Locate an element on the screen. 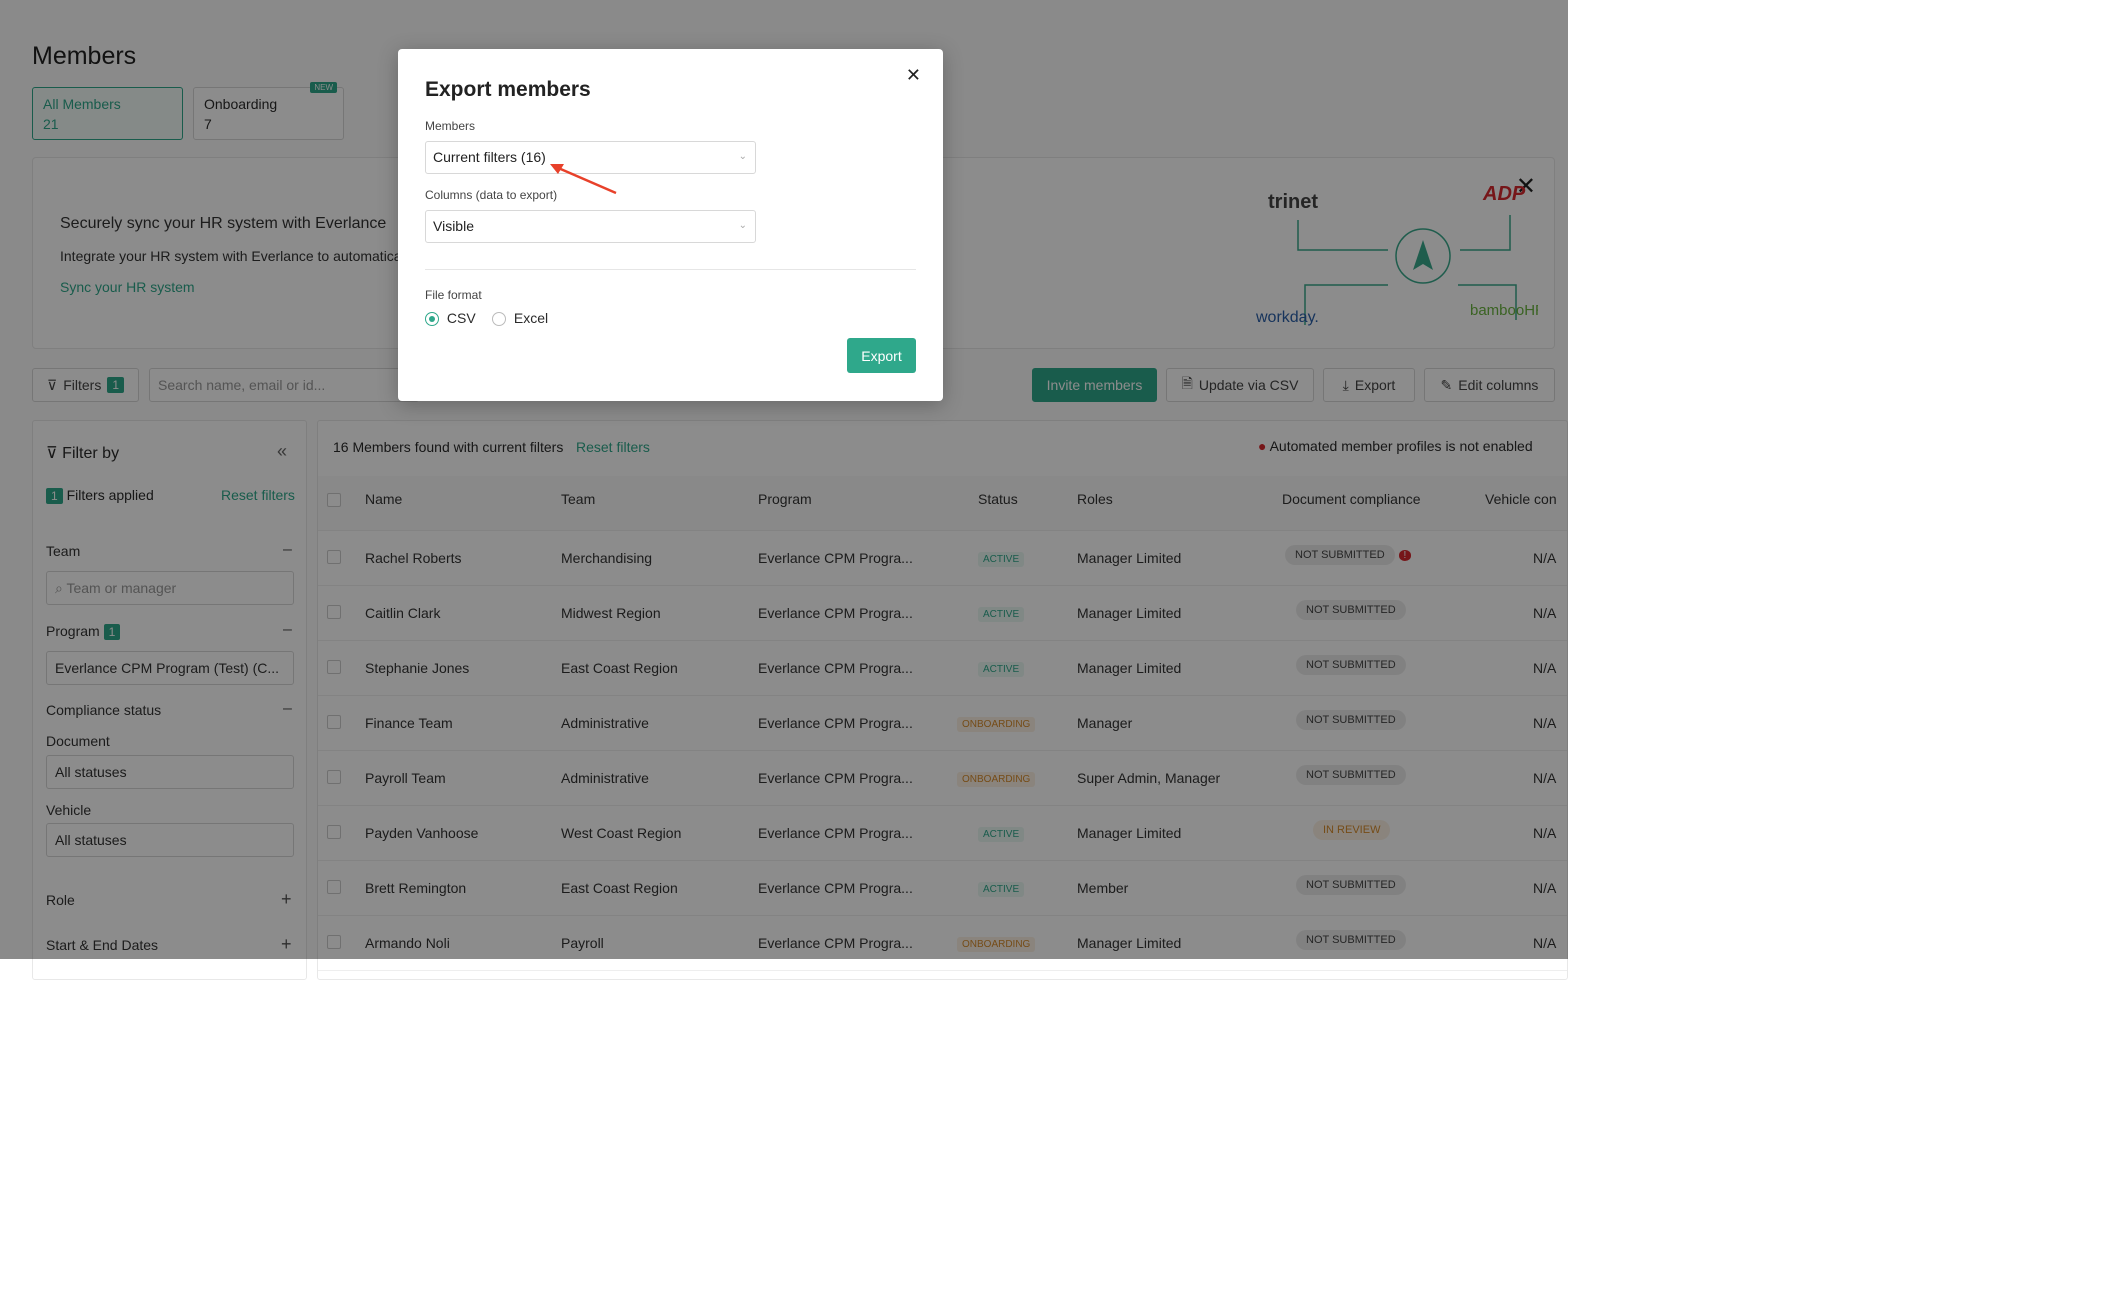 The width and height of the screenshot is (2128, 1302). close-icon: ✕ is located at coordinates (913, 75).